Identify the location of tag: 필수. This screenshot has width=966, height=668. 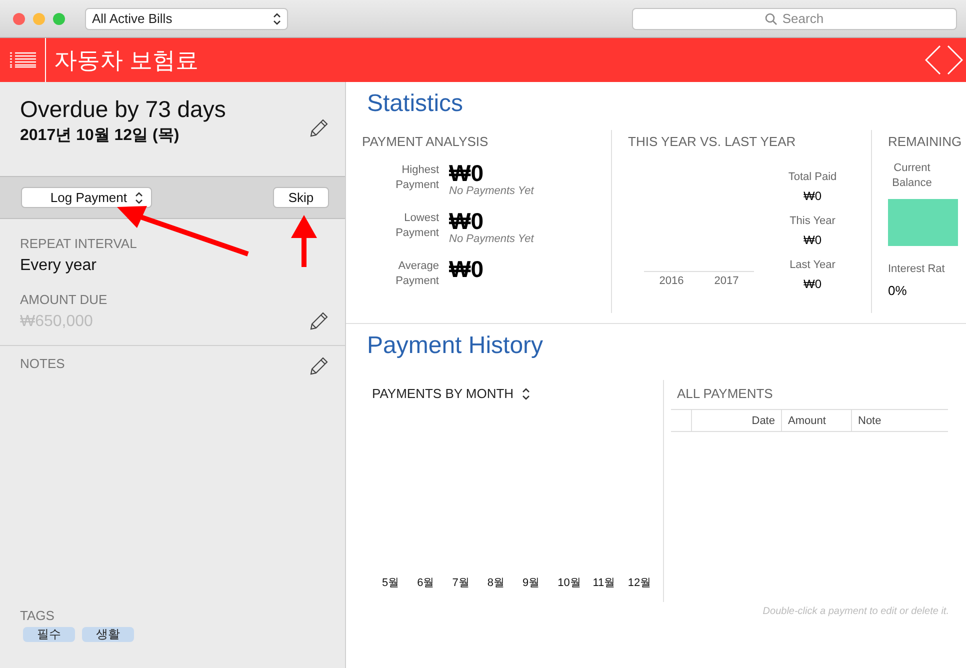
(49, 634).